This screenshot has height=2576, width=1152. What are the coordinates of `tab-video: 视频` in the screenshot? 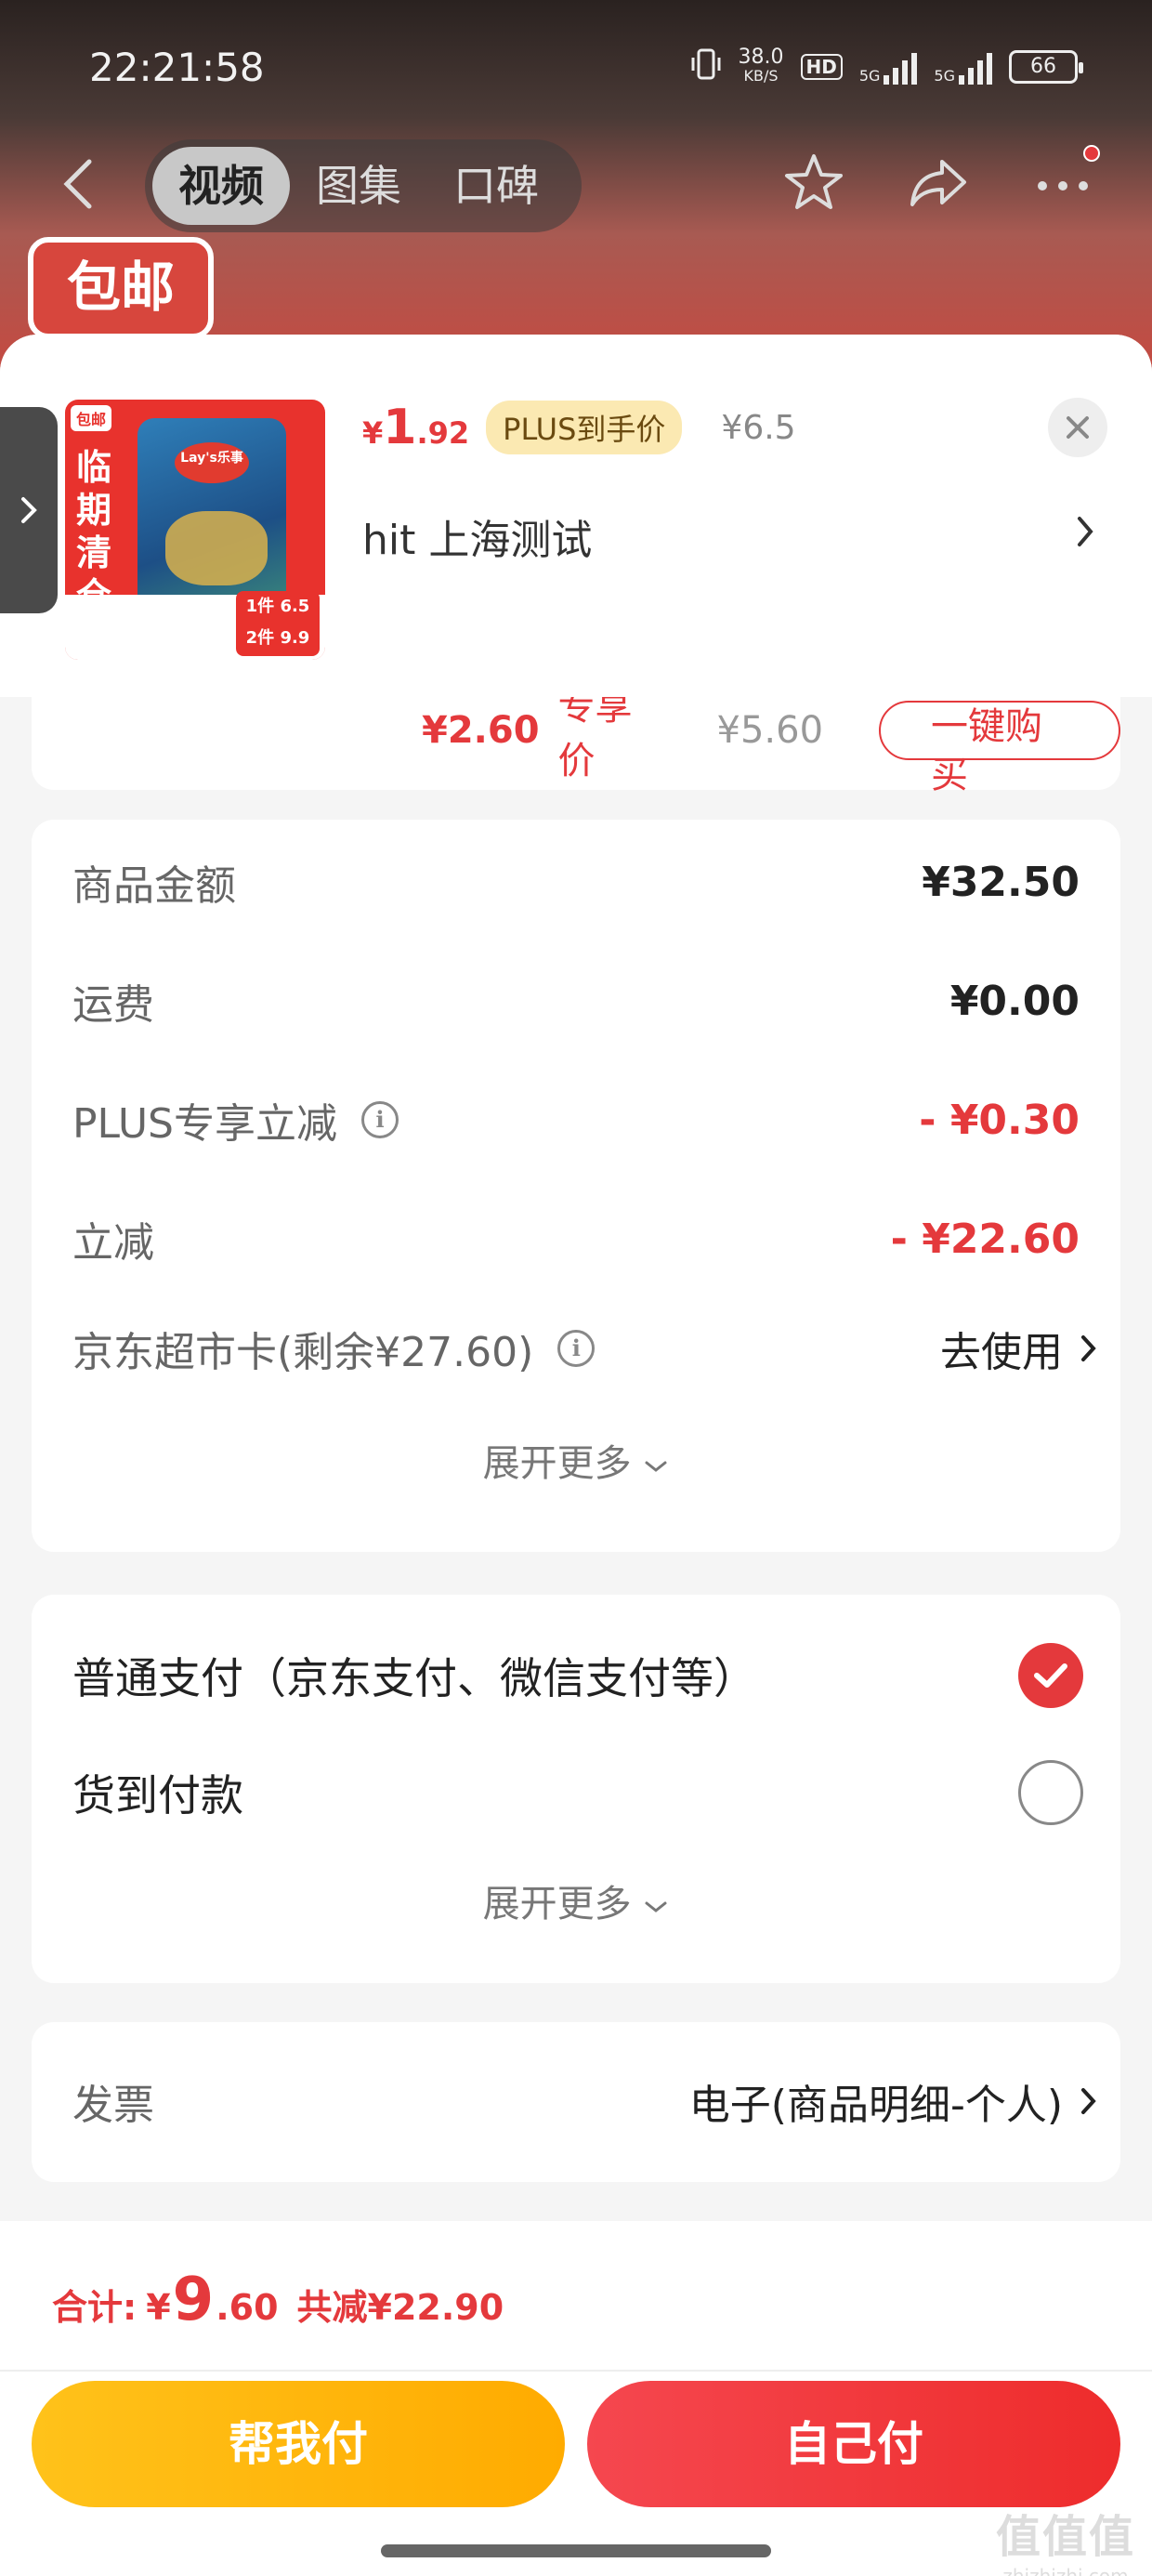 It's located at (221, 186).